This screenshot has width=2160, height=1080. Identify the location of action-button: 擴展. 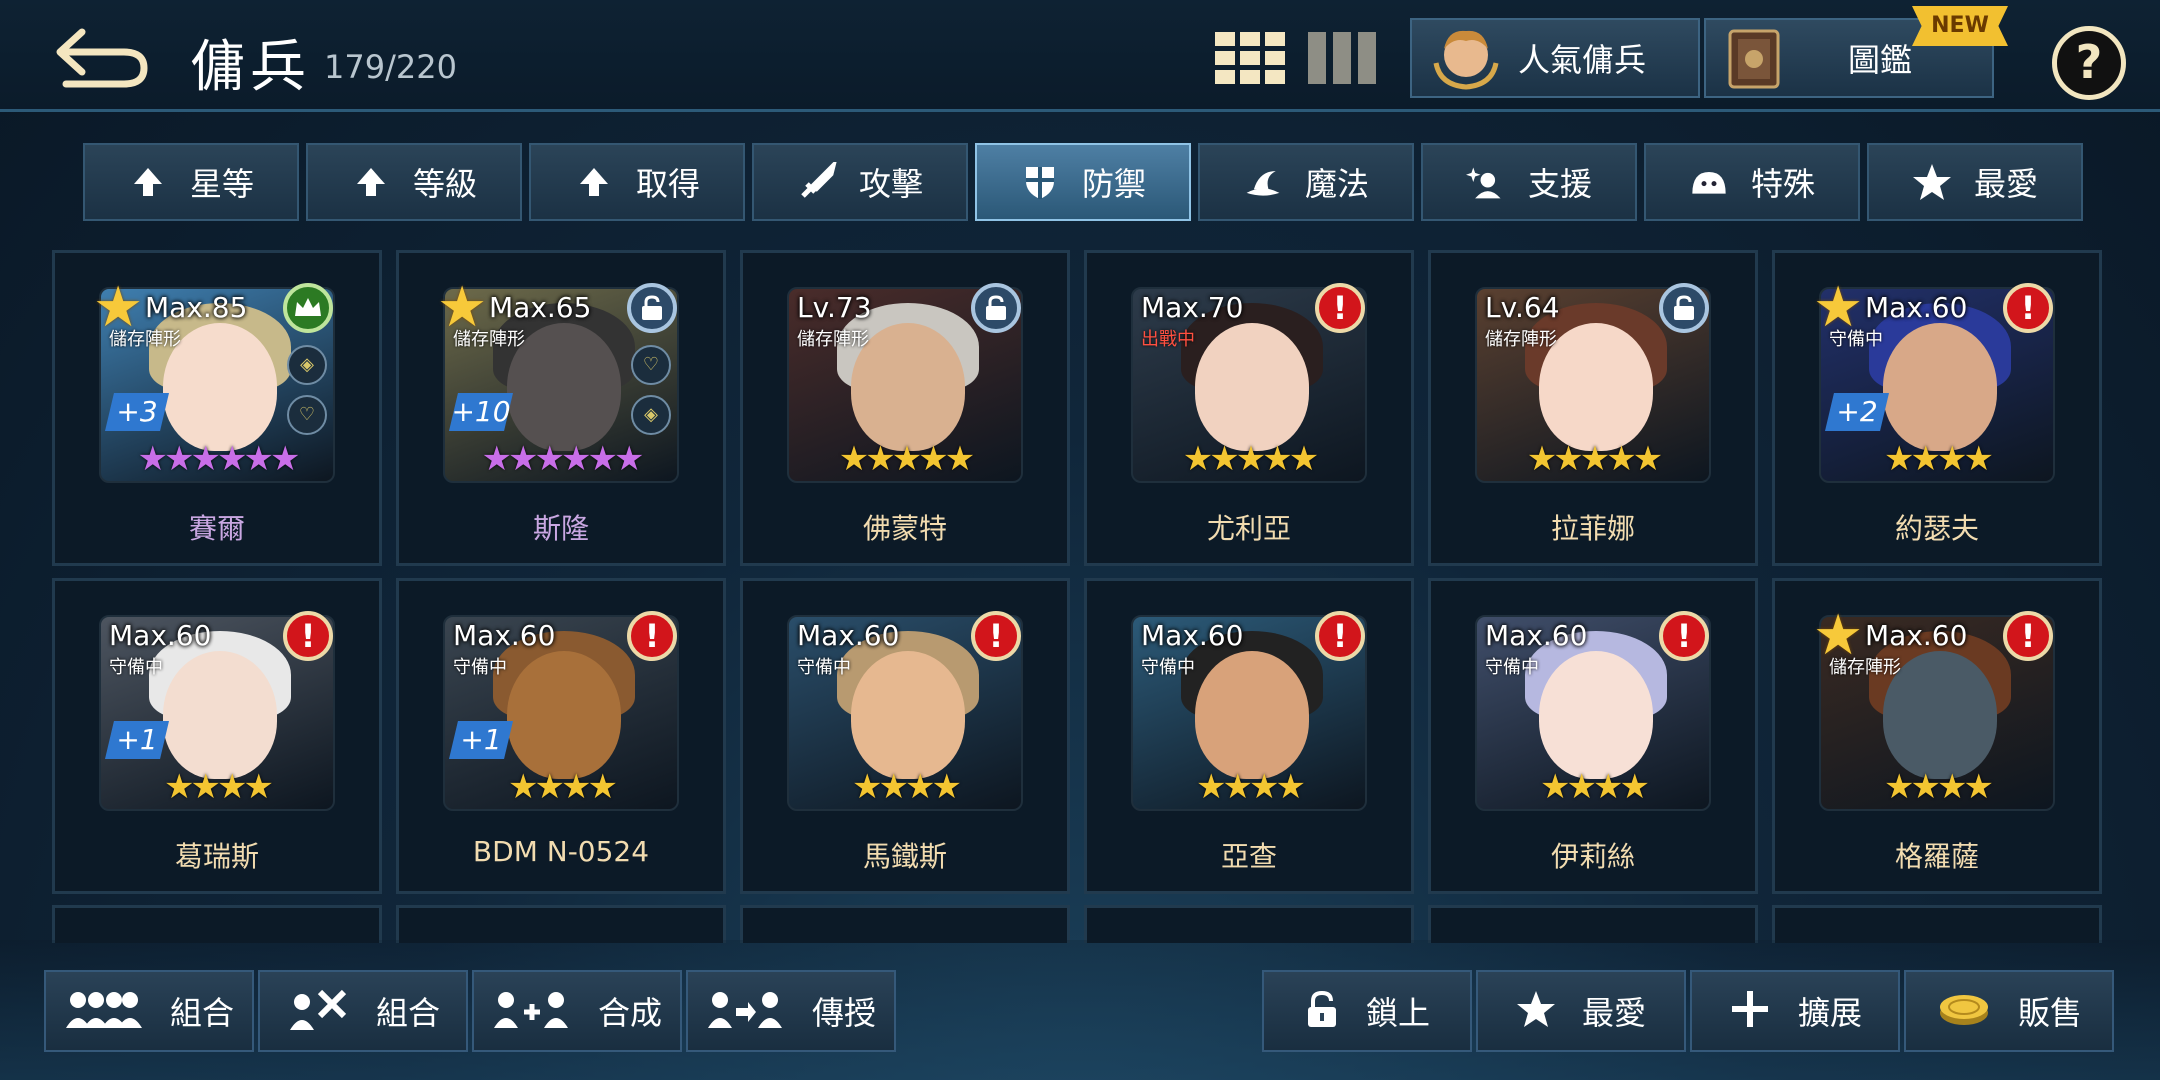
(1795, 1011).